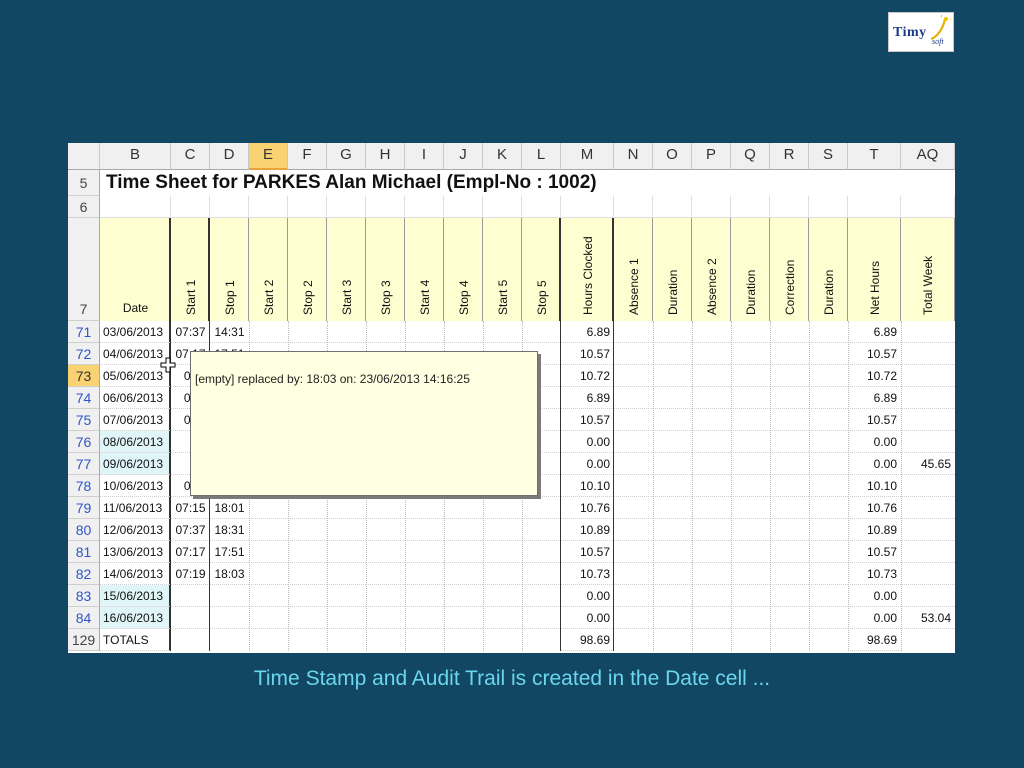  Describe the element at coordinates (229, 156) in the screenshot. I see `column-header-d: D` at that location.